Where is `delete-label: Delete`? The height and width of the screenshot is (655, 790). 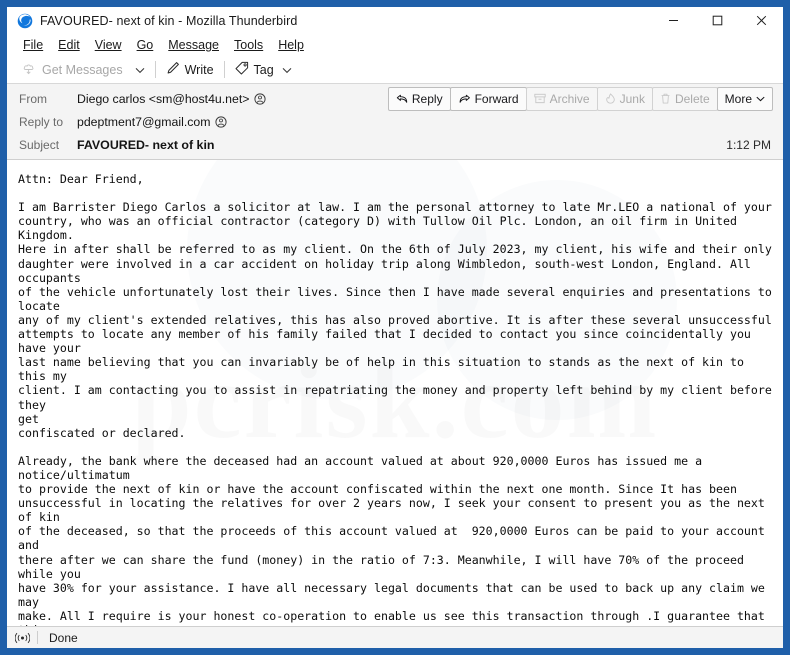 delete-label: Delete is located at coordinates (692, 98).